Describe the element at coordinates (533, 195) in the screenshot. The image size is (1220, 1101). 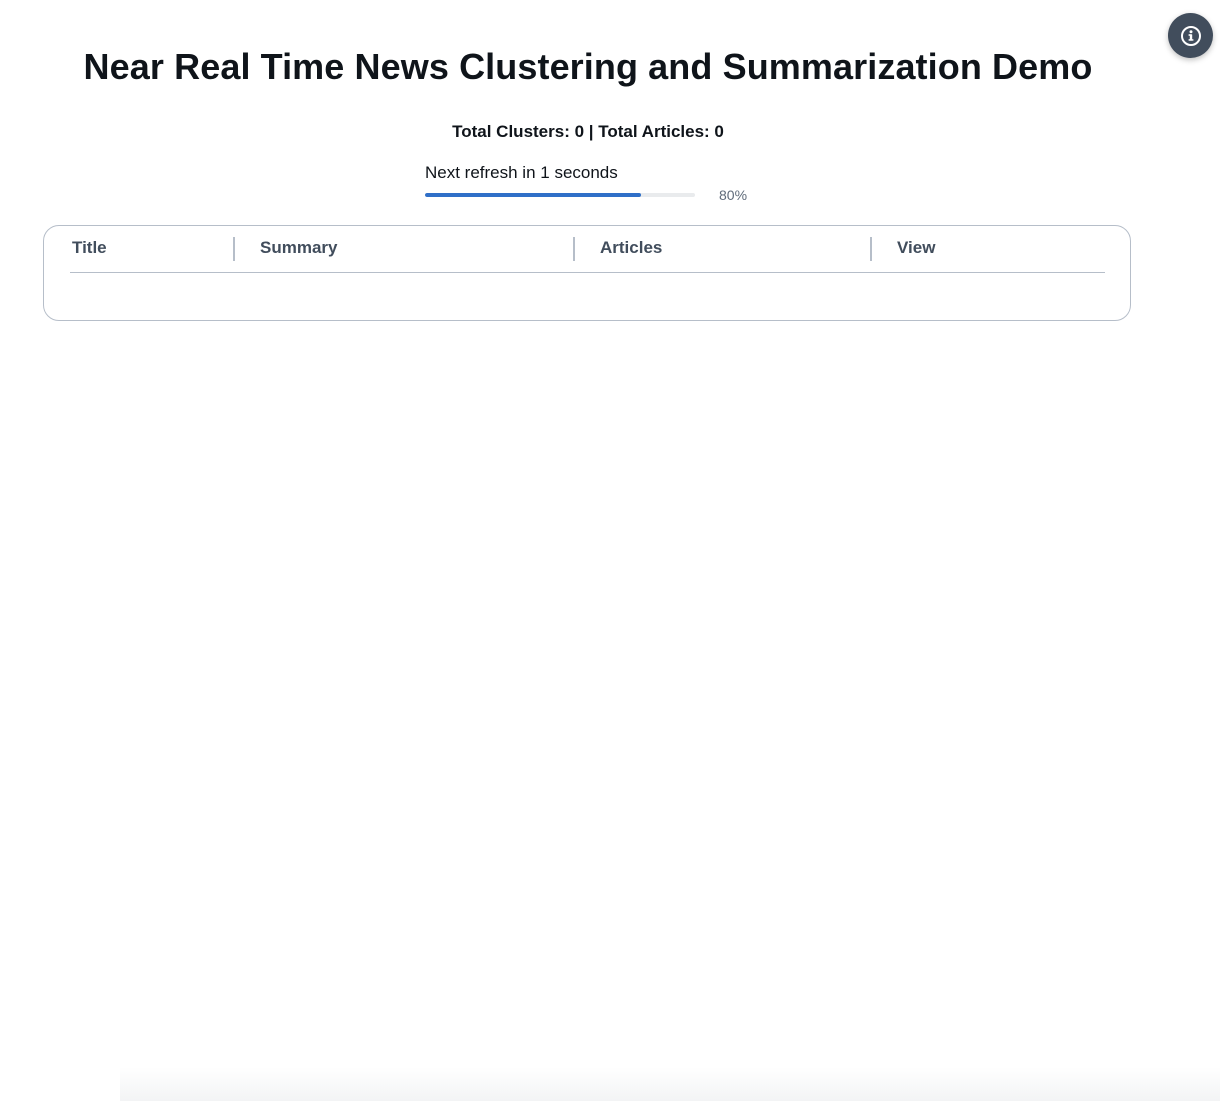
I see `progress-fill` at that location.